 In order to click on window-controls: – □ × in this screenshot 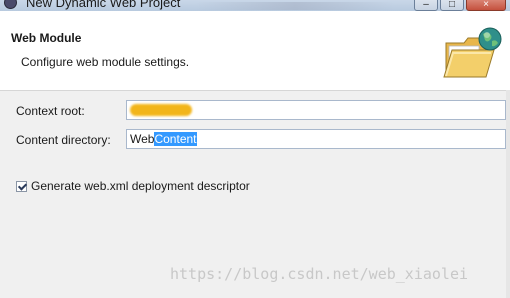, I will do `click(460, 5)`.